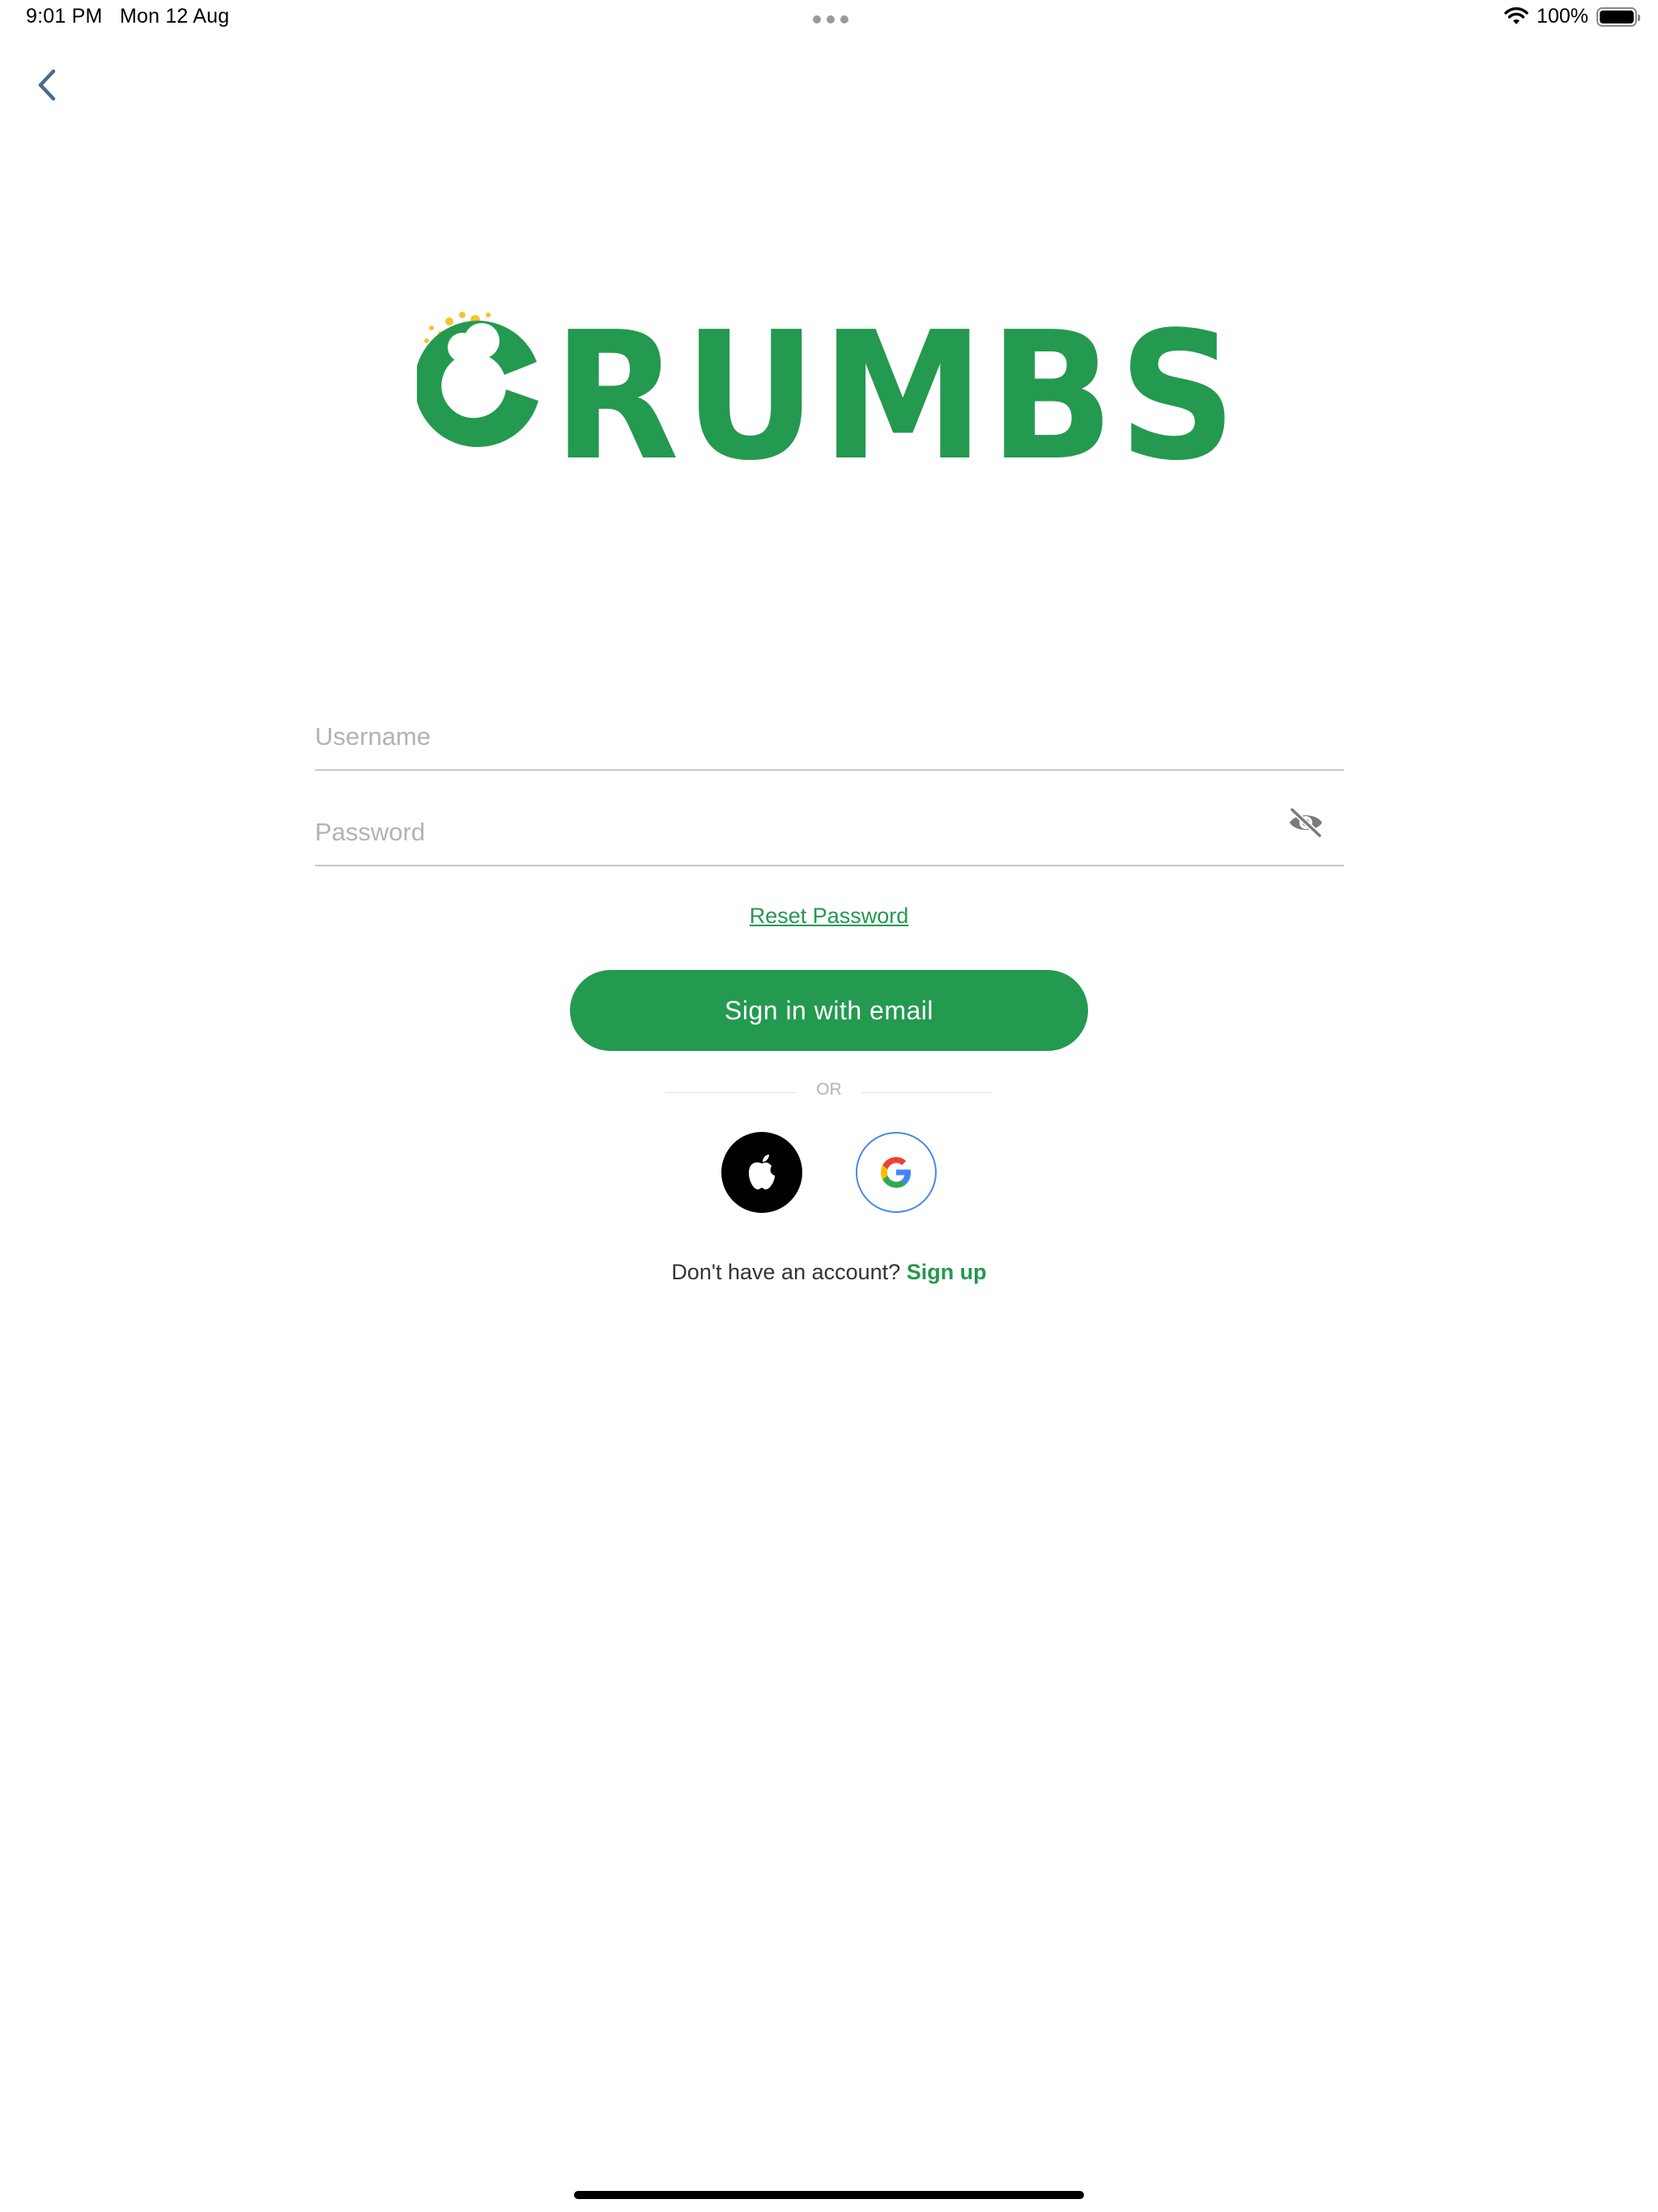 The height and width of the screenshot is (2212, 1658). I want to click on password-field, so click(829, 825).